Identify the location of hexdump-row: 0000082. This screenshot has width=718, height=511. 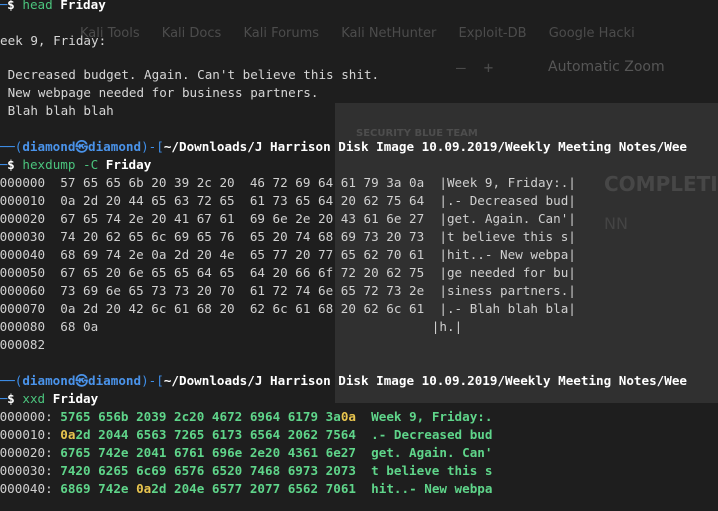
(22, 345).